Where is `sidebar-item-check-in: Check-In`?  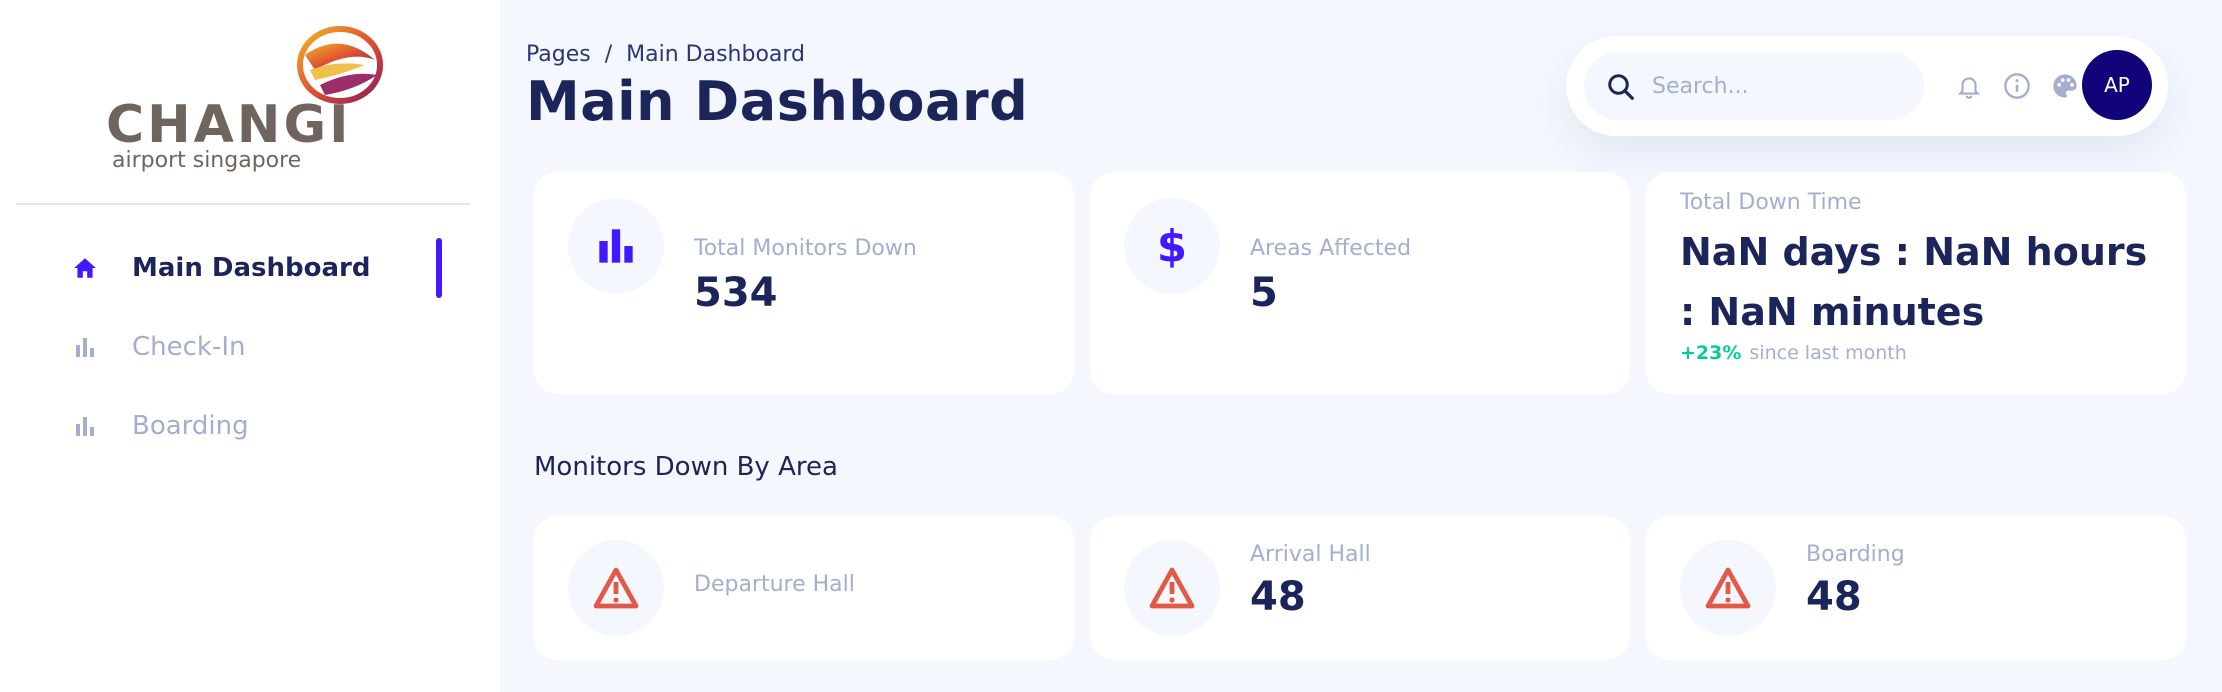
sidebar-item-check-in: Check-In is located at coordinates (250, 347).